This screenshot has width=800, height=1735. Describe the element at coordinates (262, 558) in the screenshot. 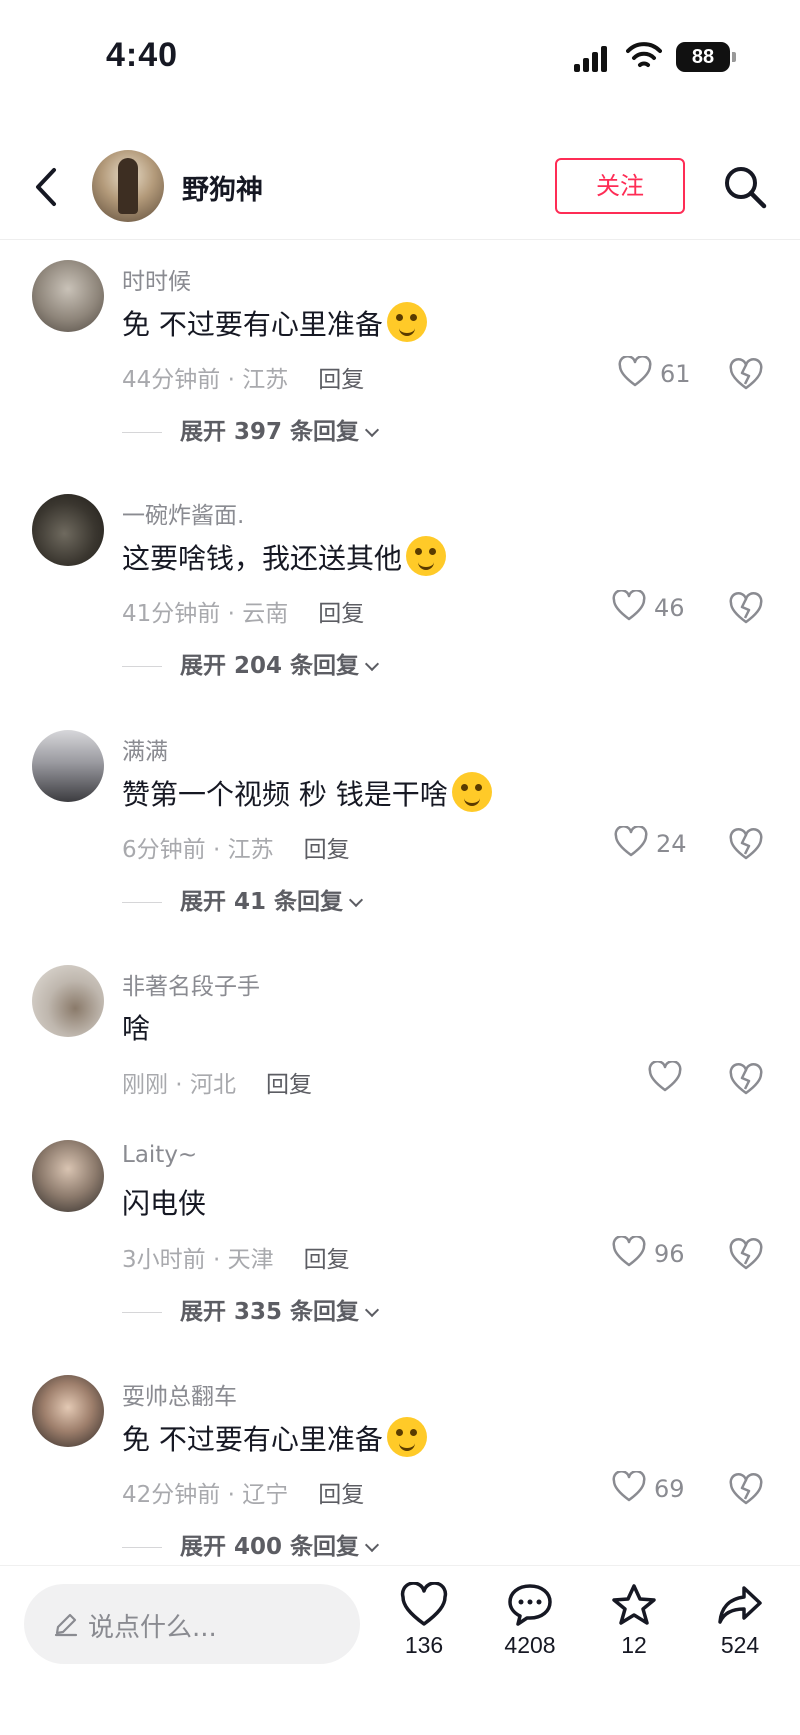

I see `comment-text-body: 这要啥钱，我还送其他` at that location.